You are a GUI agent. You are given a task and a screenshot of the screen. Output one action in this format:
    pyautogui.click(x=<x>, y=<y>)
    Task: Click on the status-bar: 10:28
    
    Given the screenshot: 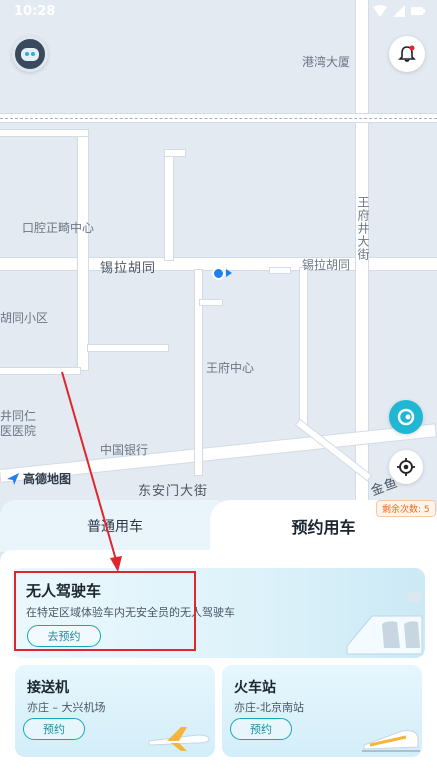 What is the action you would take?
    pyautogui.click(x=218, y=12)
    